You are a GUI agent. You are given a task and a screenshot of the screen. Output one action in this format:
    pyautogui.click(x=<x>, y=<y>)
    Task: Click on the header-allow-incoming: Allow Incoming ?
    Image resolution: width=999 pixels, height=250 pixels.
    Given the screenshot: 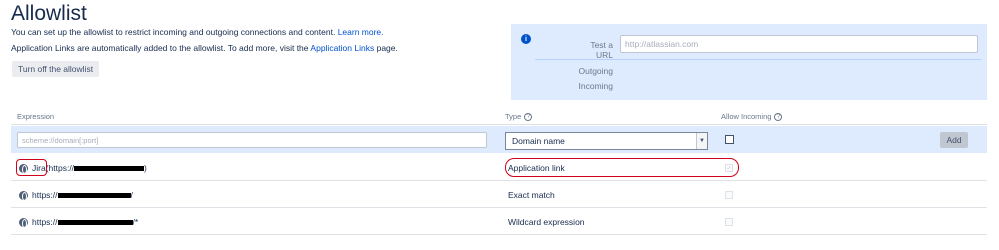 What is the action you would take?
    pyautogui.click(x=752, y=116)
    